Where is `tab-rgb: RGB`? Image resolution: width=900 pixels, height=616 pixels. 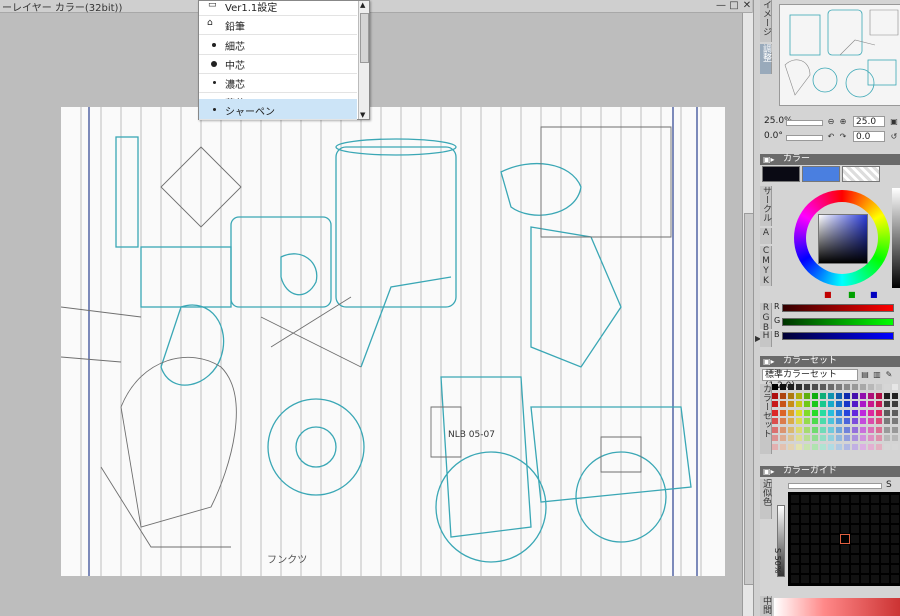 tab-rgb: RGB is located at coordinates (766, 318).